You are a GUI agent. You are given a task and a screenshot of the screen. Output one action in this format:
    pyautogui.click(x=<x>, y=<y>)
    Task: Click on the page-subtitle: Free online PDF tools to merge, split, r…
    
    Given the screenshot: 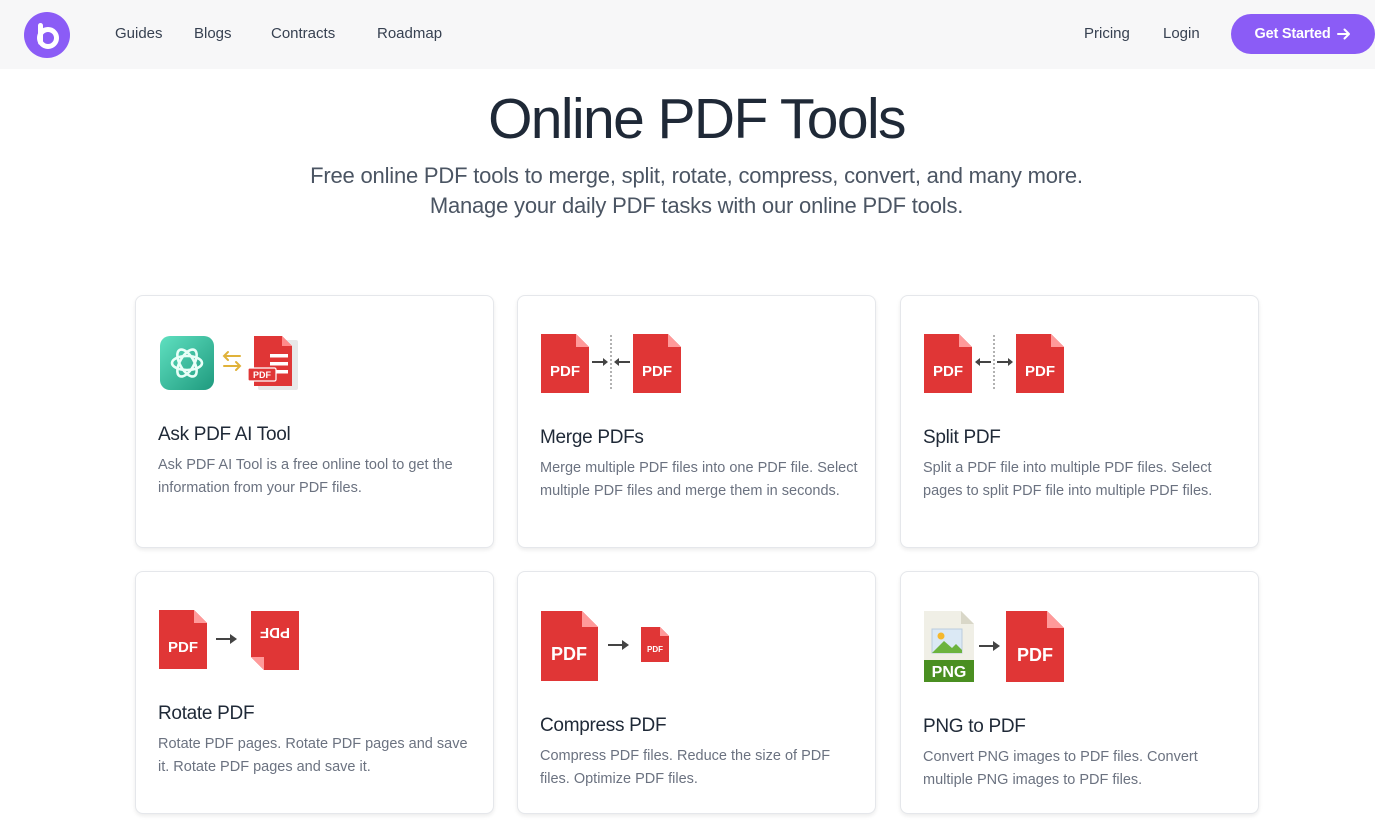 What is the action you would take?
    pyautogui.click(x=687, y=191)
    